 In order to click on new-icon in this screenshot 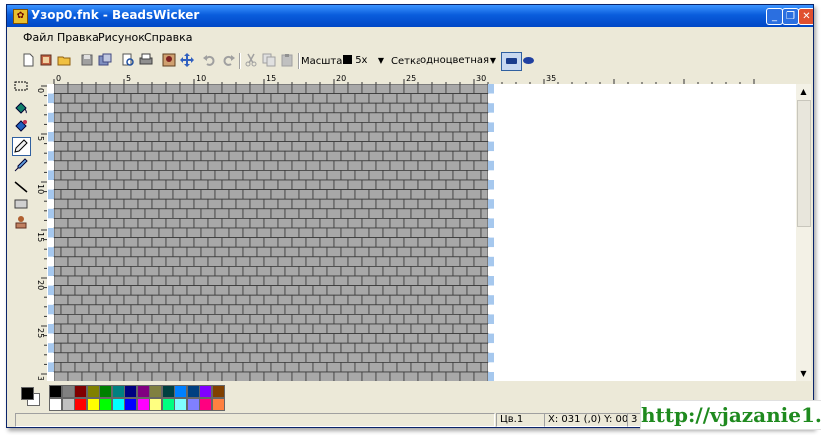, I will do `click(28, 60)`.